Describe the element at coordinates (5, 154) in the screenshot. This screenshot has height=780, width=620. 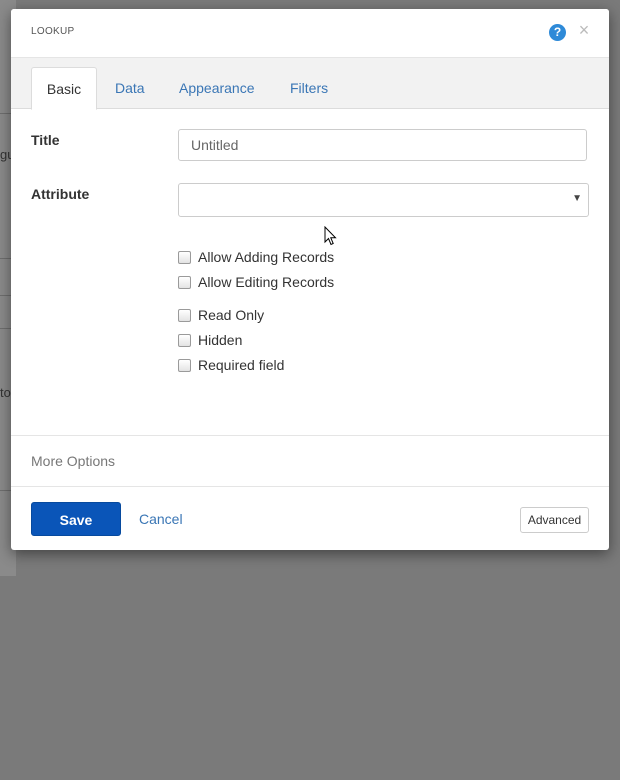
I see `background-text: gu` at that location.